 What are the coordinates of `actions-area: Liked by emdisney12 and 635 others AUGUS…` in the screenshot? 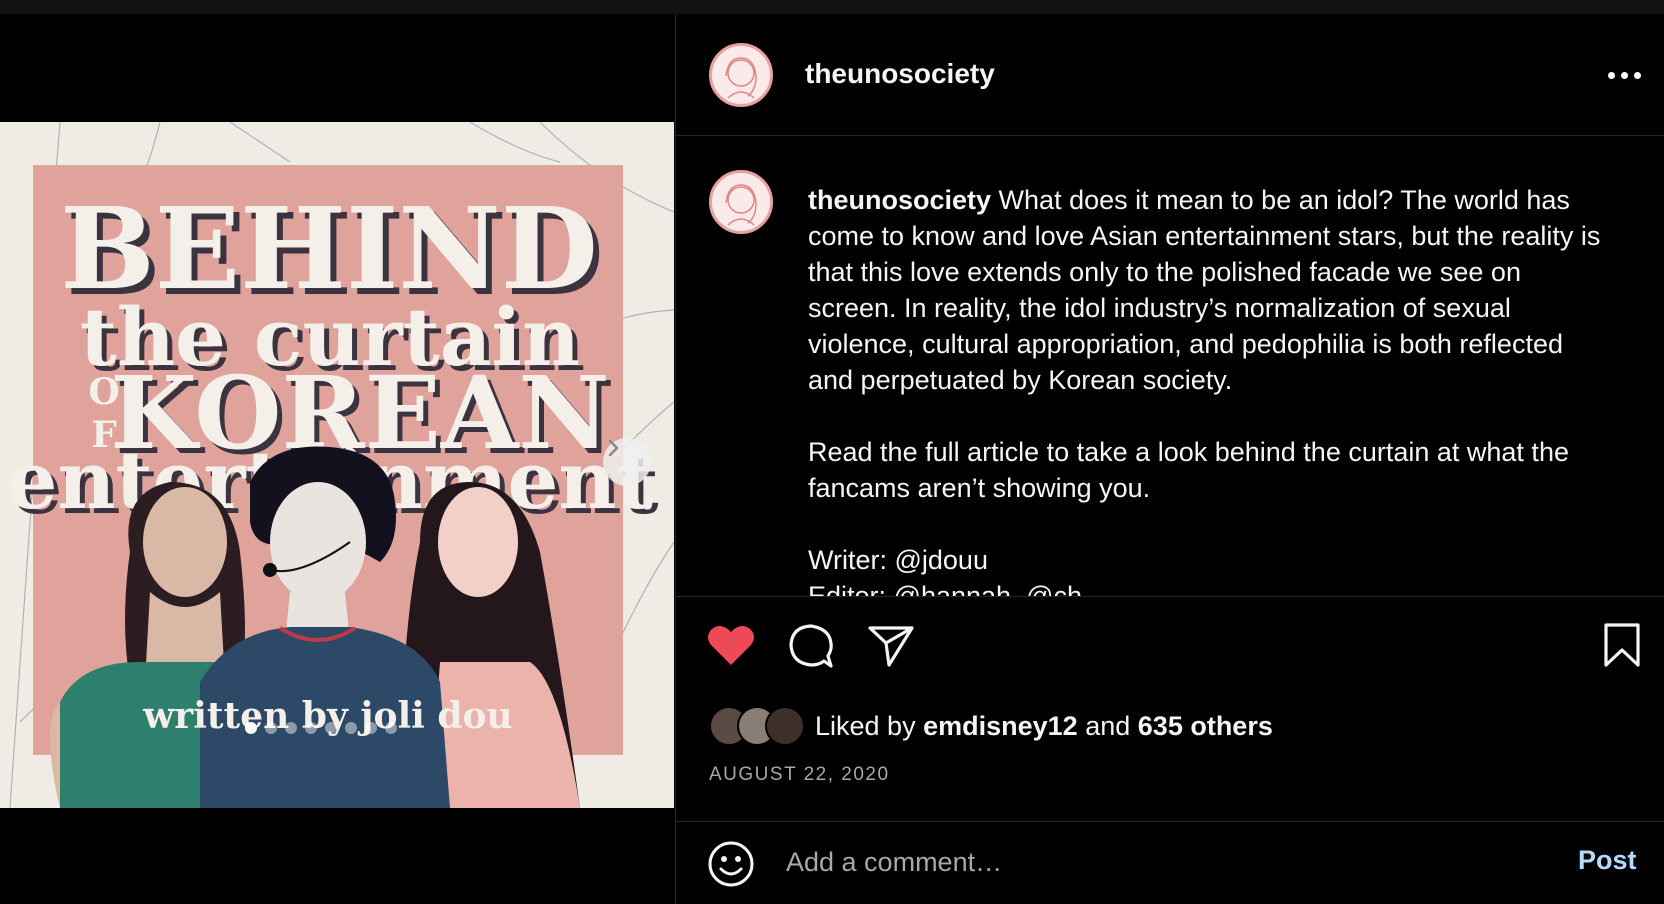 It's located at (1170, 709).